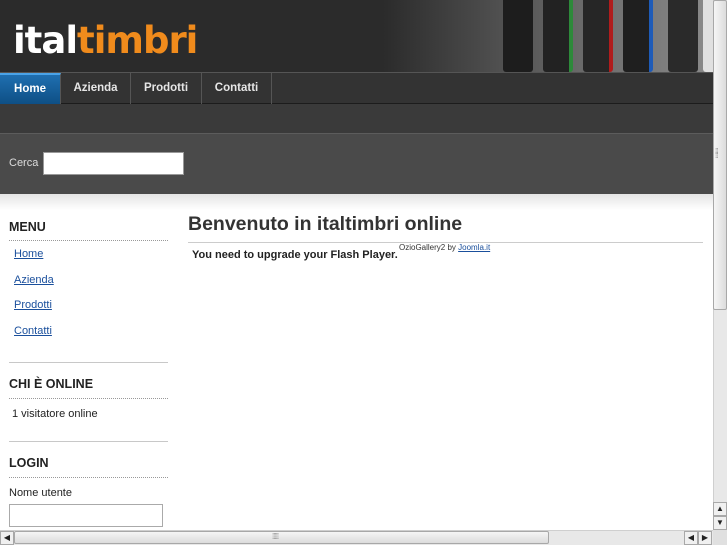 This screenshot has width=727, height=545. What do you see at coordinates (237, 88) in the screenshot?
I see `nav-item-contatti: Contatti` at bounding box center [237, 88].